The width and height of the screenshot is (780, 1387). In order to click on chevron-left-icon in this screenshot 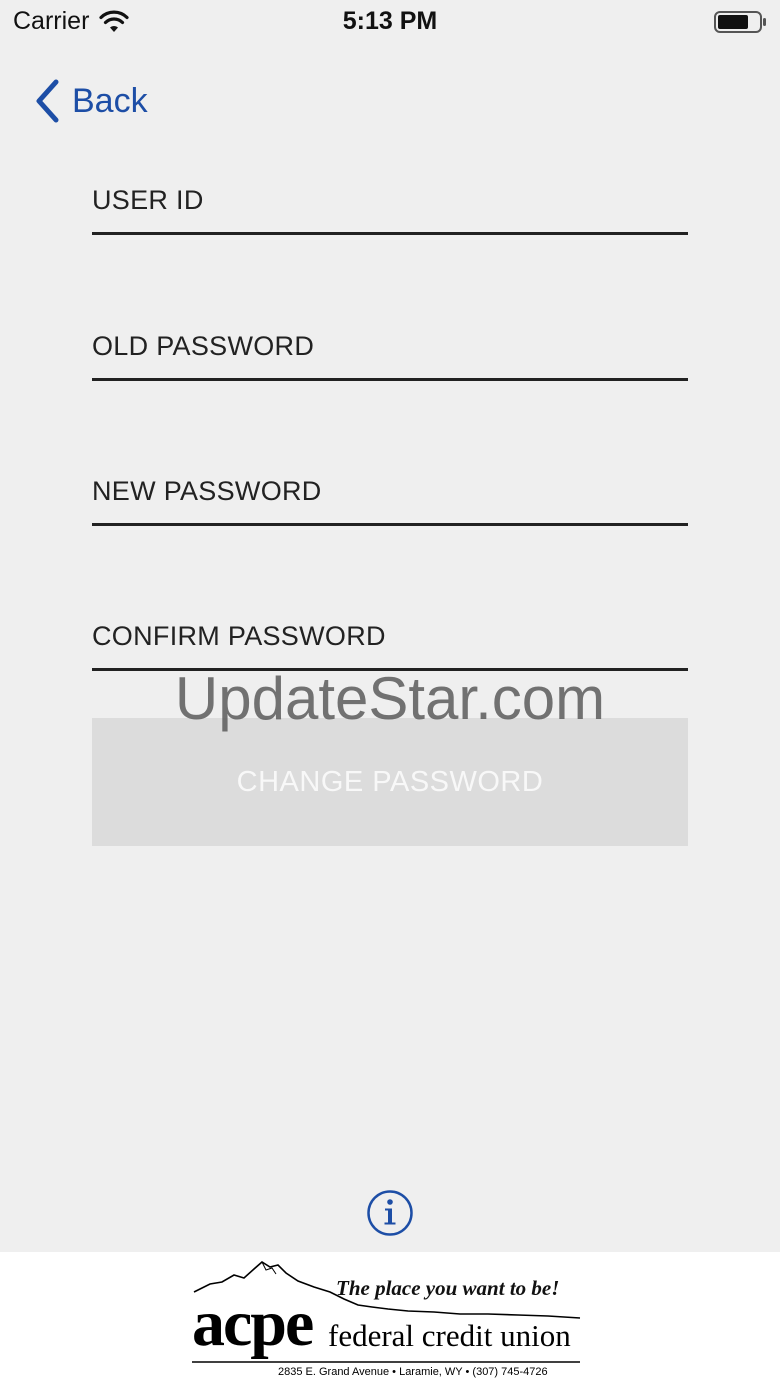, I will do `click(47, 101)`.